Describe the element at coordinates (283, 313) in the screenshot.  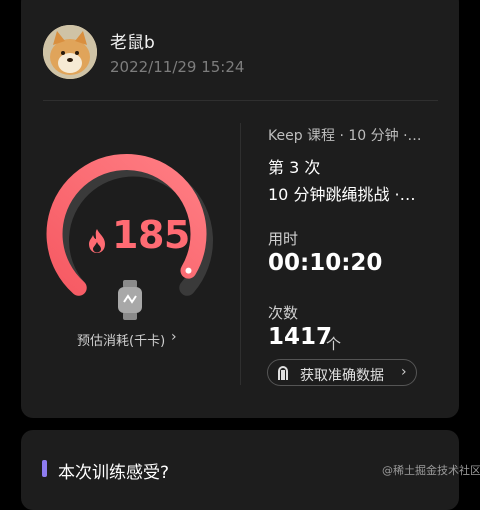
I see `count-label: 次数` at that location.